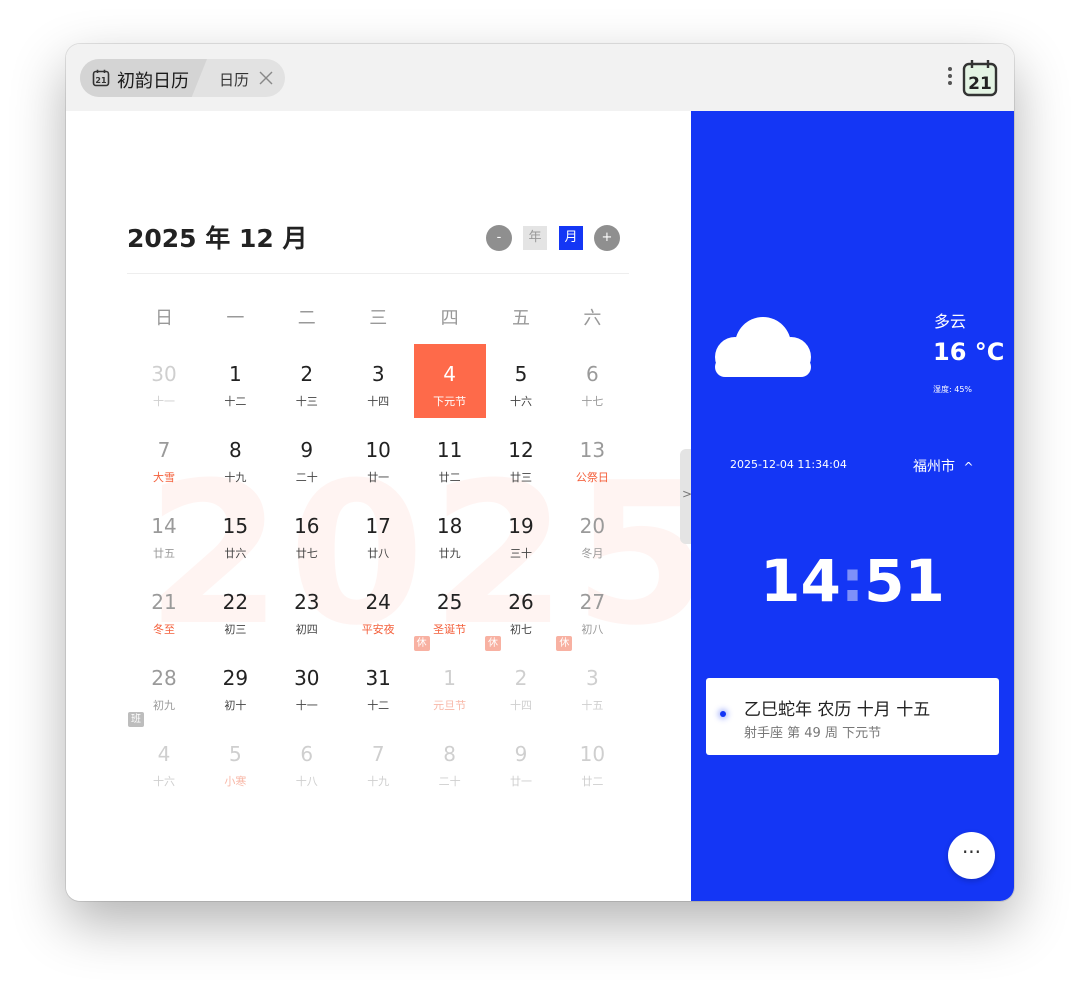 The height and width of the screenshot is (989, 1080). What do you see at coordinates (499, 238) in the screenshot?
I see `prev-button: -` at bounding box center [499, 238].